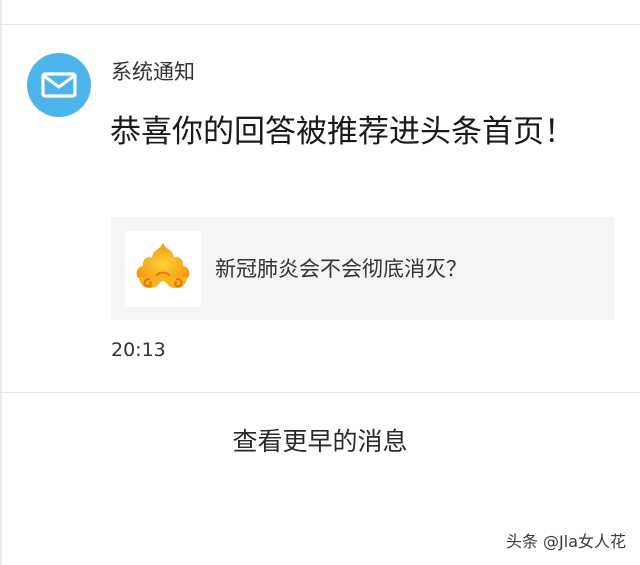  I want to click on section-divider, so click(320, 392).